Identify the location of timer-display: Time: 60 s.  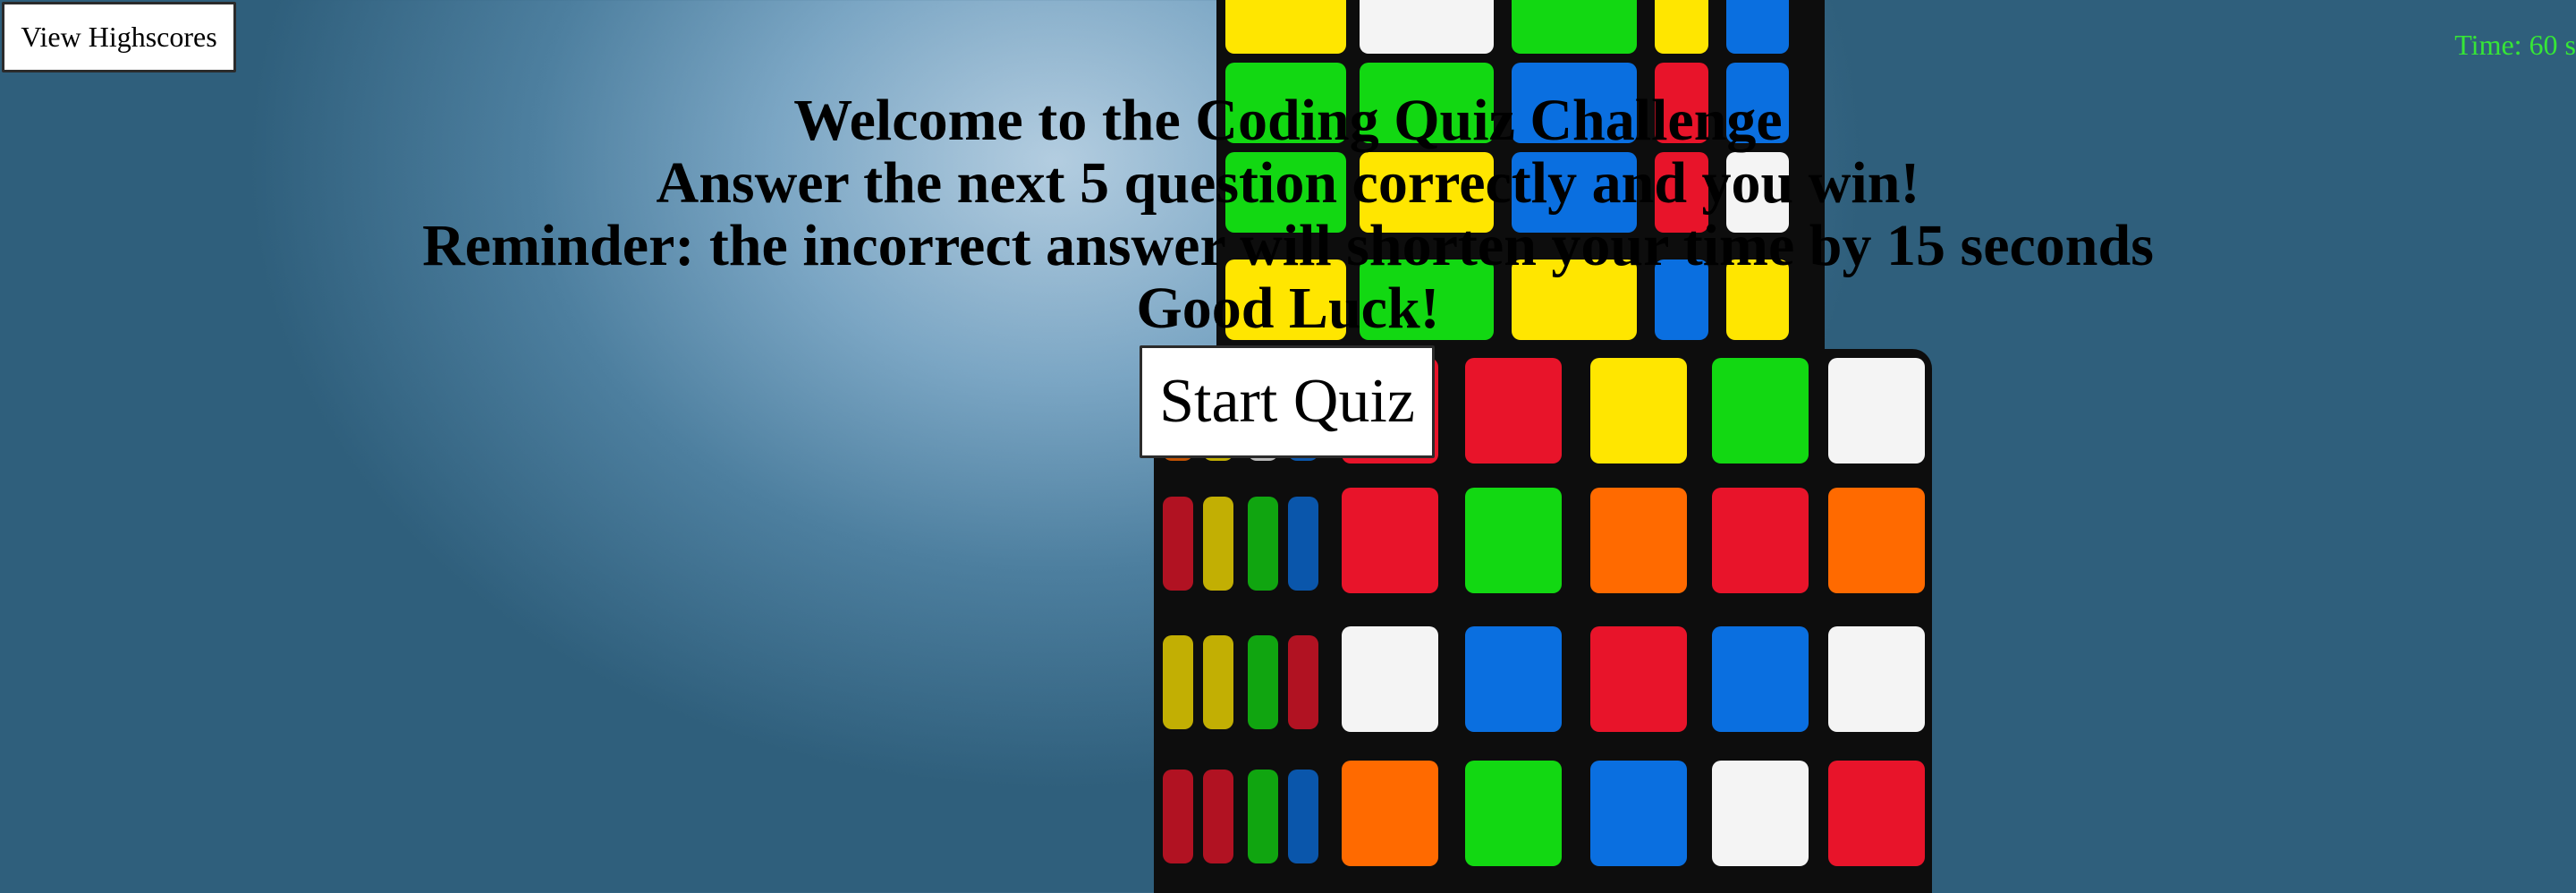
(2515, 45).